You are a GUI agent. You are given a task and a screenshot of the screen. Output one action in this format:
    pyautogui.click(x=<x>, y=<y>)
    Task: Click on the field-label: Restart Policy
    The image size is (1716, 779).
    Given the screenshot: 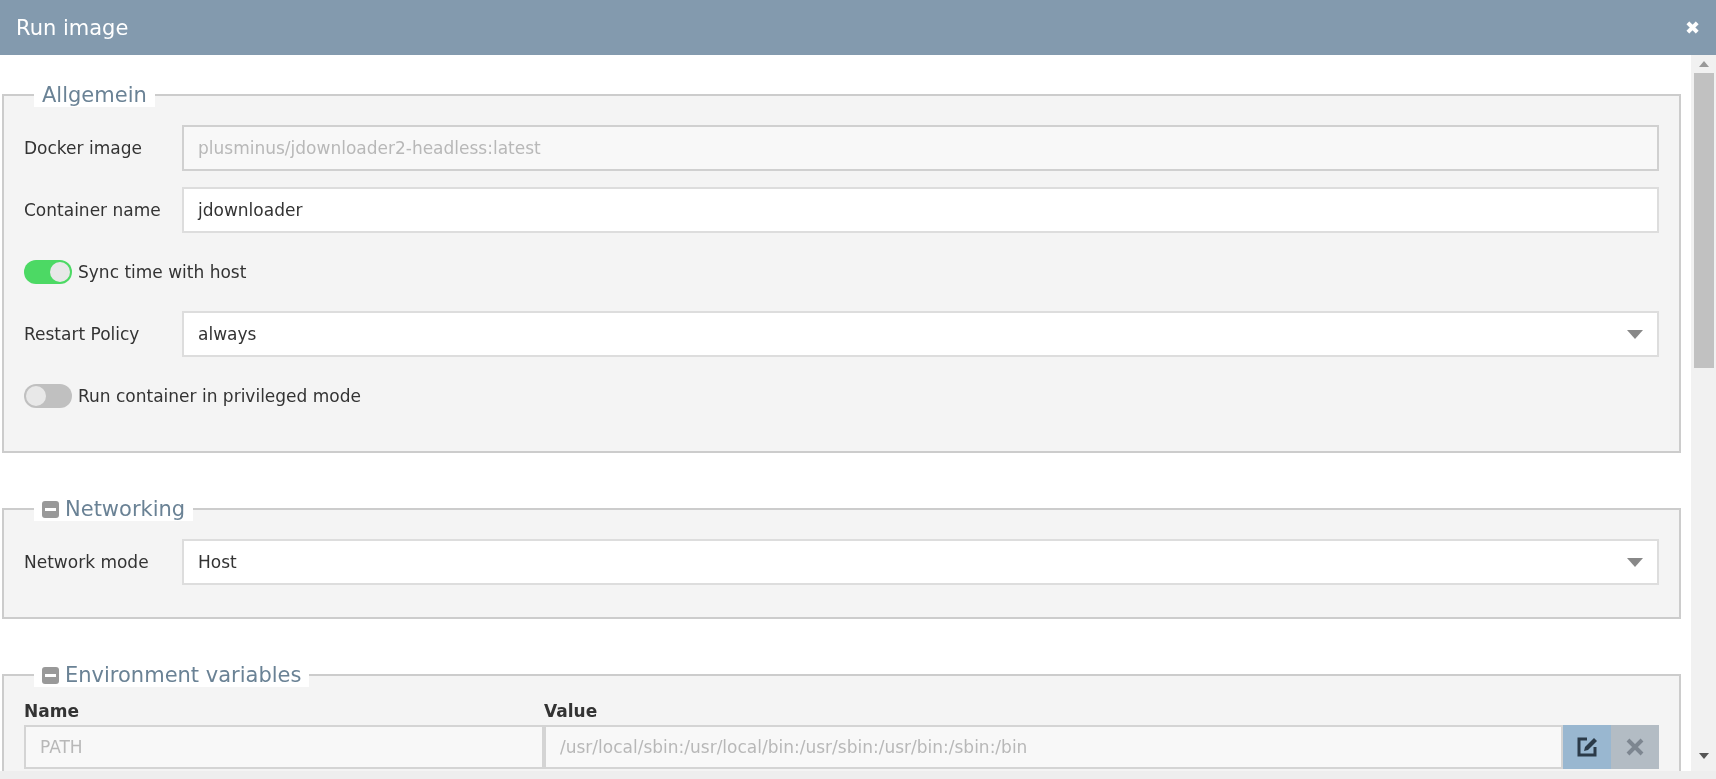 What is the action you would take?
    pyautogui.click(x=82, y=334)
    